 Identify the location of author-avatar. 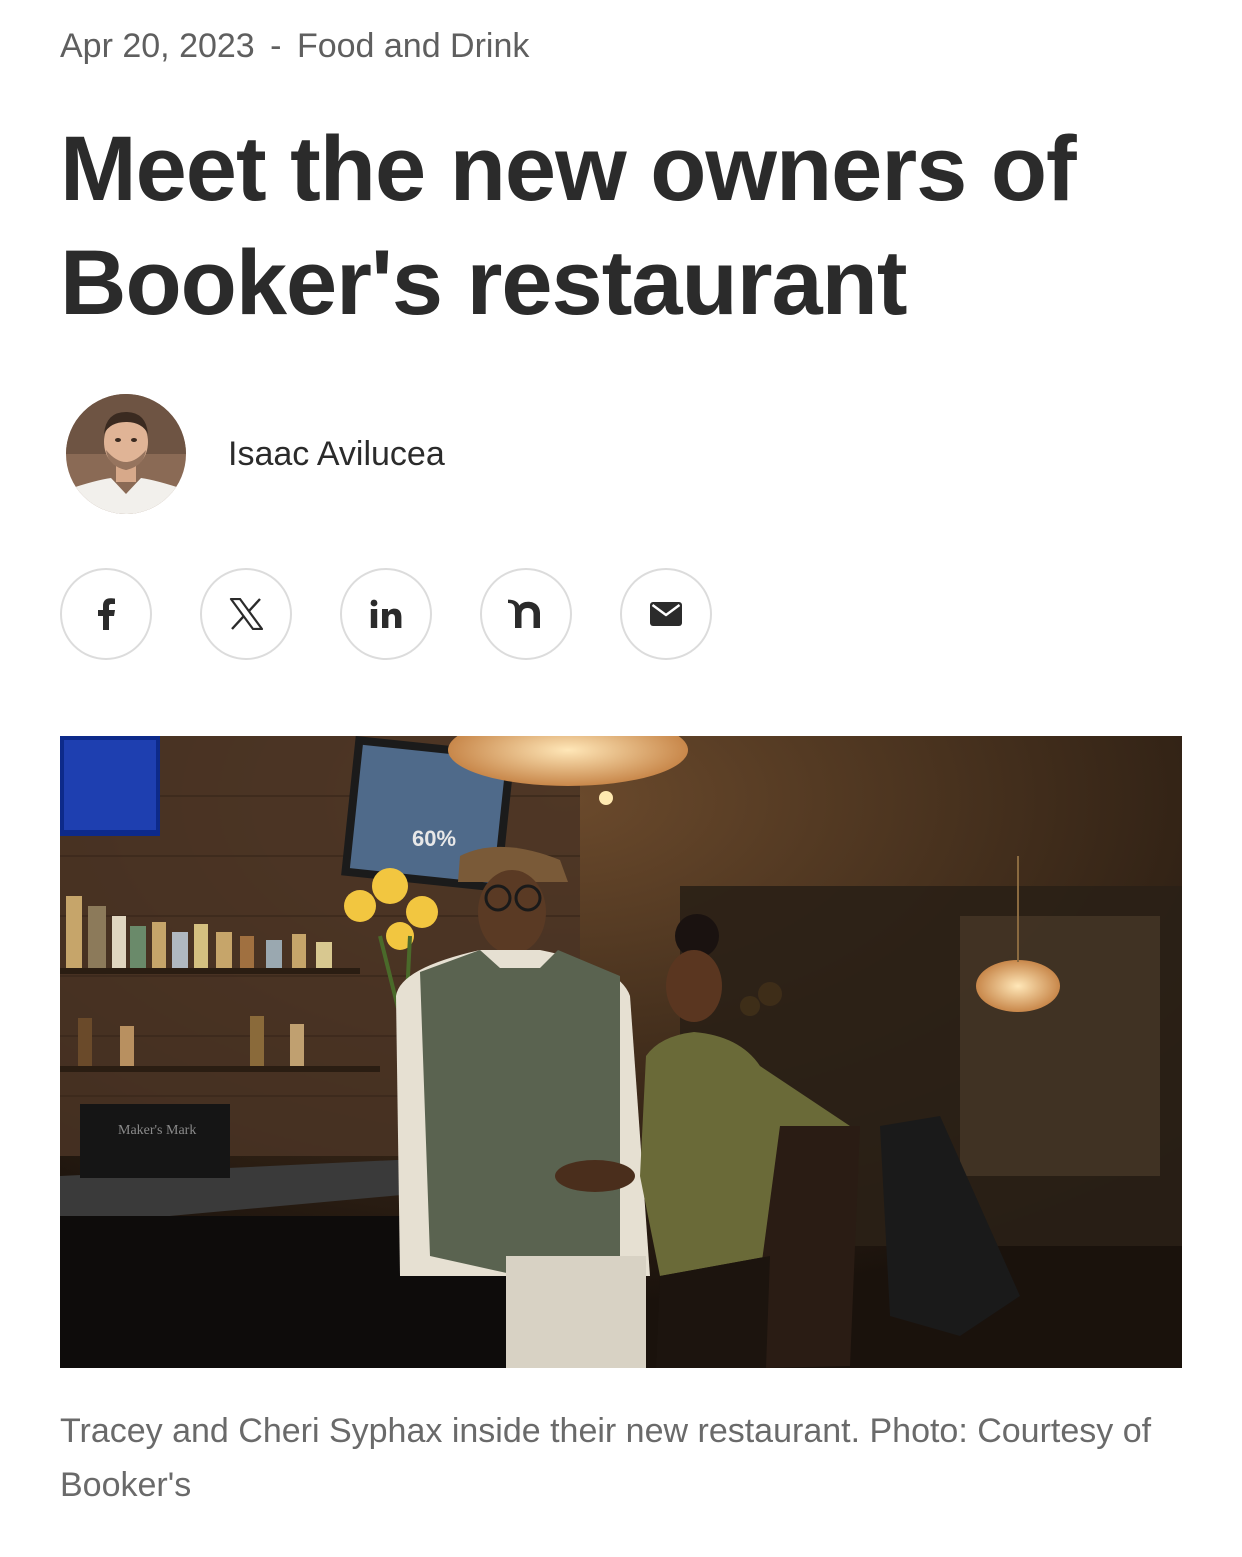
(126, 454).